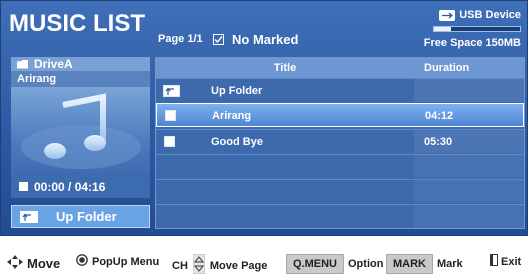  What do you see at coordinates (15, 263) in the screenshot?
I see `dpad-icon` at bounding box center [15, 263].